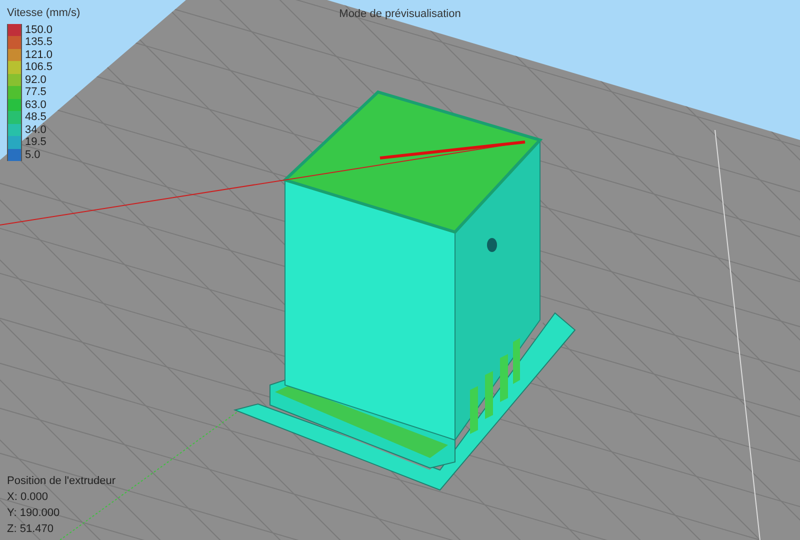 The image size is (800, 540). What do you see at coordinates (28, 497) in the screenshot?
I see `extruder-coordinate: X: 0.000` at bounding box center [28, 497].